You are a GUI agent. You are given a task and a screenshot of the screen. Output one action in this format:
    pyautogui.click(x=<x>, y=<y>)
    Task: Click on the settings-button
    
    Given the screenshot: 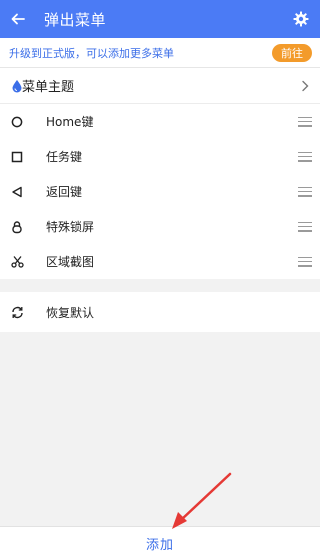 What is the action you would take?
    pyautogui.click(x=301, y=19)
    